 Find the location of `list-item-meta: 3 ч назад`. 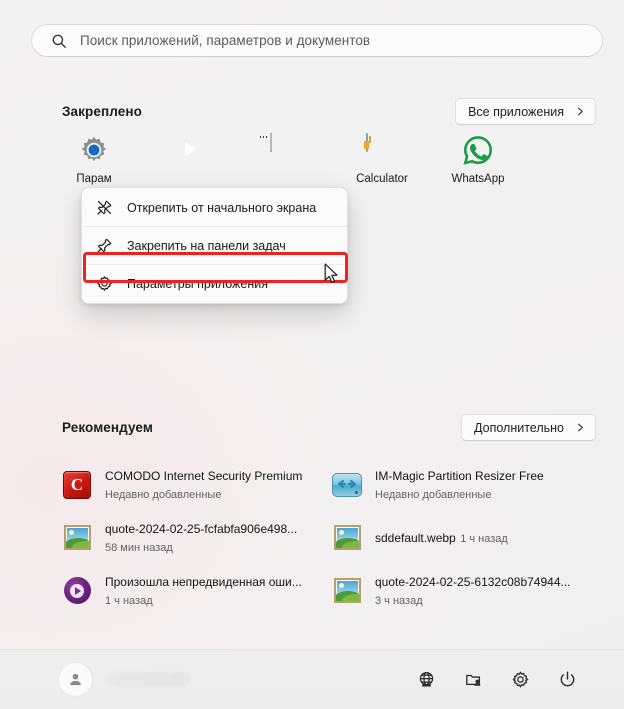

list-item-meta: 3 ч назад is located at coordinates (399, 600).